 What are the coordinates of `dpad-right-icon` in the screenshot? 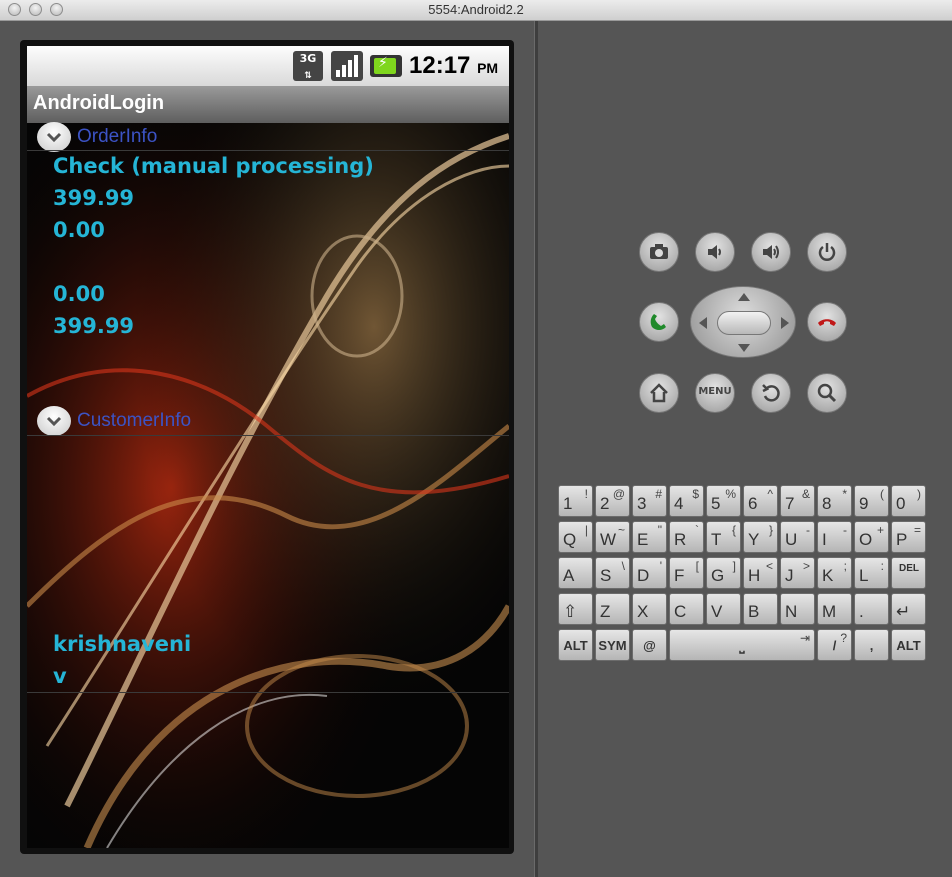 It's located at (785, 323).